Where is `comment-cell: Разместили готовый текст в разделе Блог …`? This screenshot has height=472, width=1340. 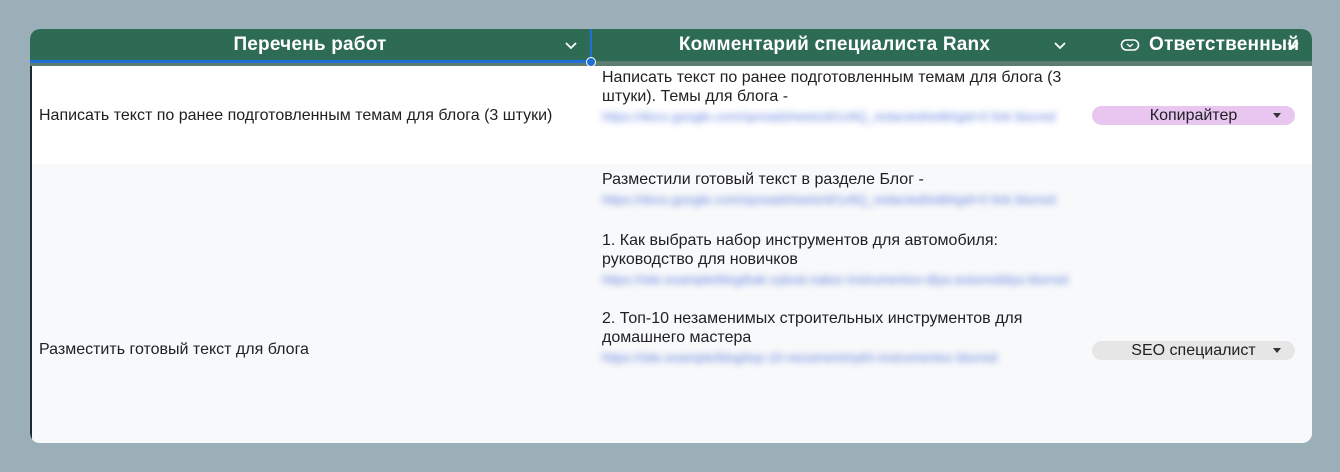 comment-cell: Разместили готовый текст в разделе Блог … is located at coordinates (837, 268).